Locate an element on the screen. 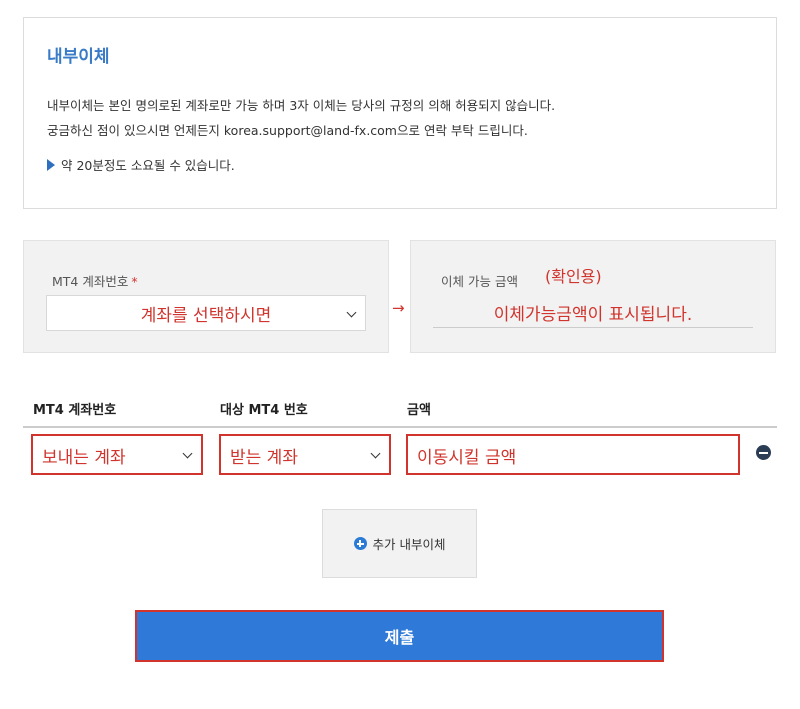 This screenshot has height=709, width=800. available-amount-display: 이체가능금액이 표시됩니다. is located at coordinates (593, 312).